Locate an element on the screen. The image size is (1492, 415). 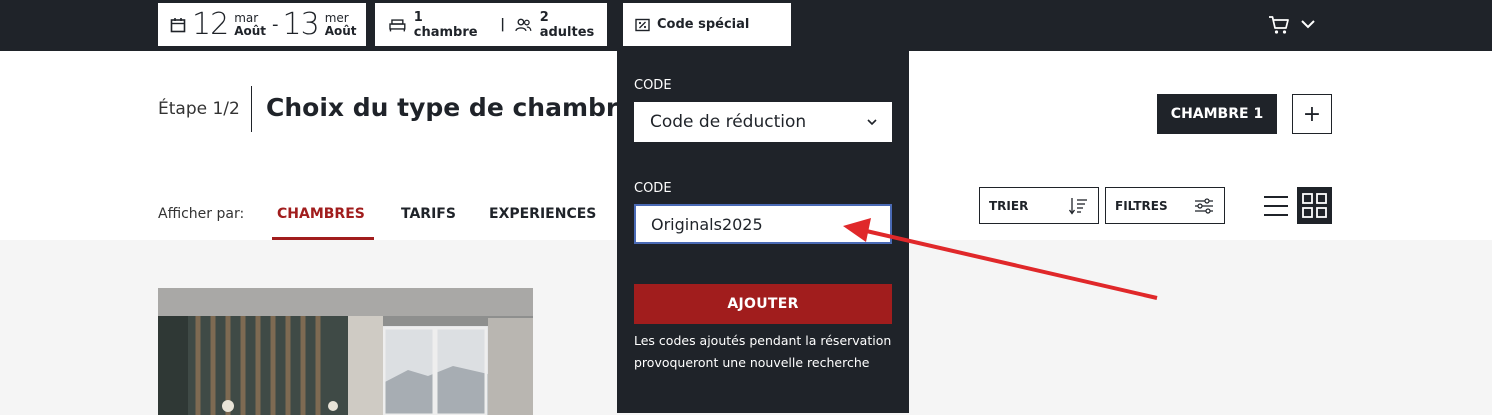
step-indicator: Étape 1/2 is located at coordinates (199, 109).